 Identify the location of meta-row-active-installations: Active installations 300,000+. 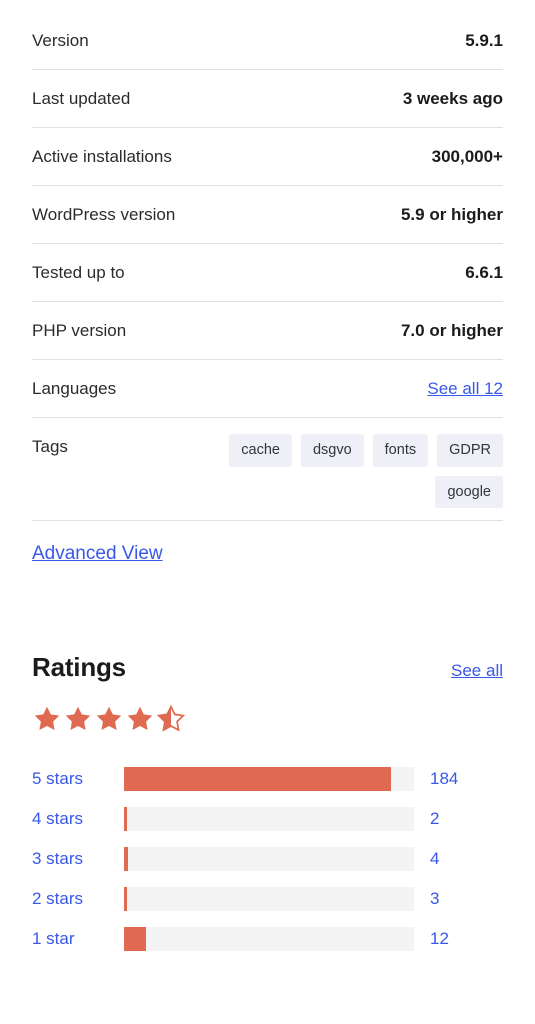
(267, 157).